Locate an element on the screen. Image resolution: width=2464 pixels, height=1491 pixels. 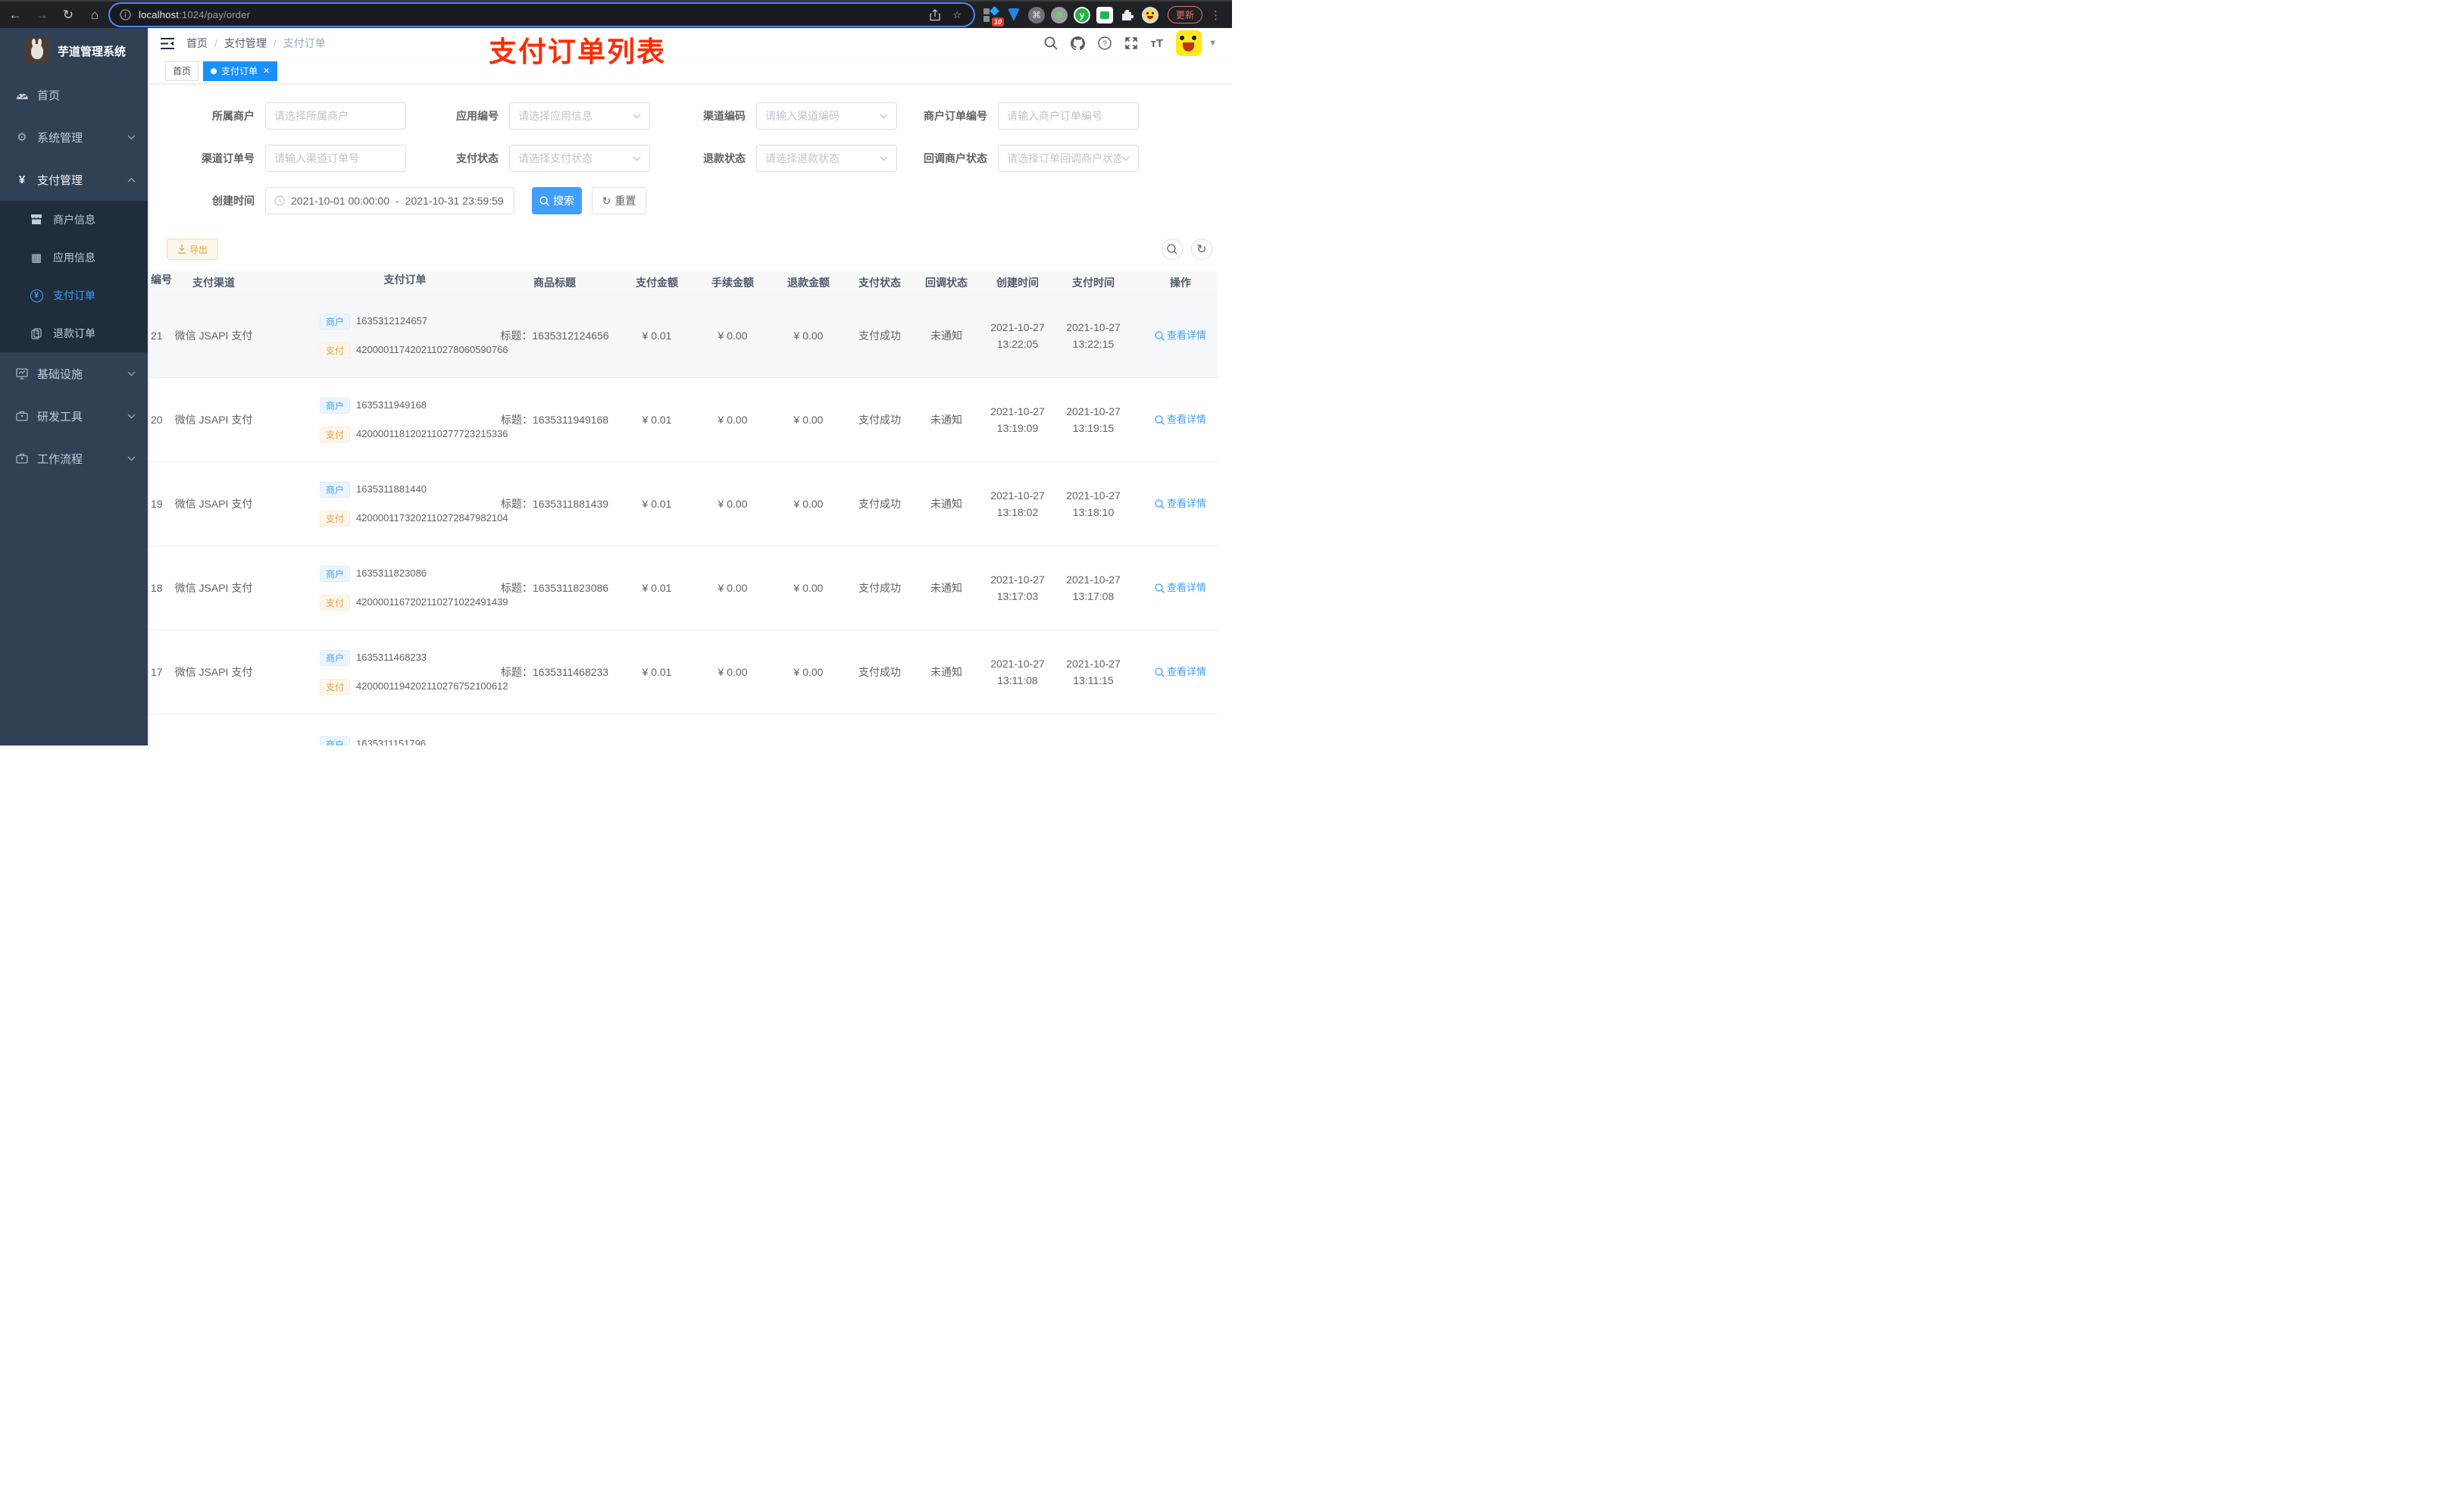
sidebar-item-merchant-info: 商户信息 is located at coordinates (74, 220).